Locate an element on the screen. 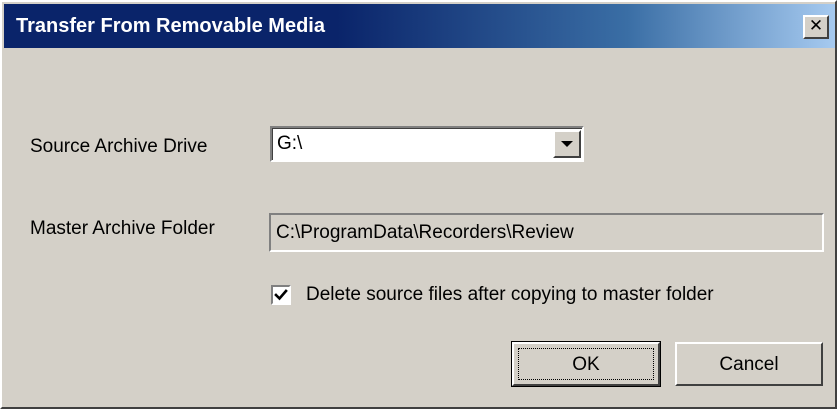 Image resolution: width=837 pixels, height=409 pixels. master-folder-label: Master Archive Folder is located at coordinates (122, 228).